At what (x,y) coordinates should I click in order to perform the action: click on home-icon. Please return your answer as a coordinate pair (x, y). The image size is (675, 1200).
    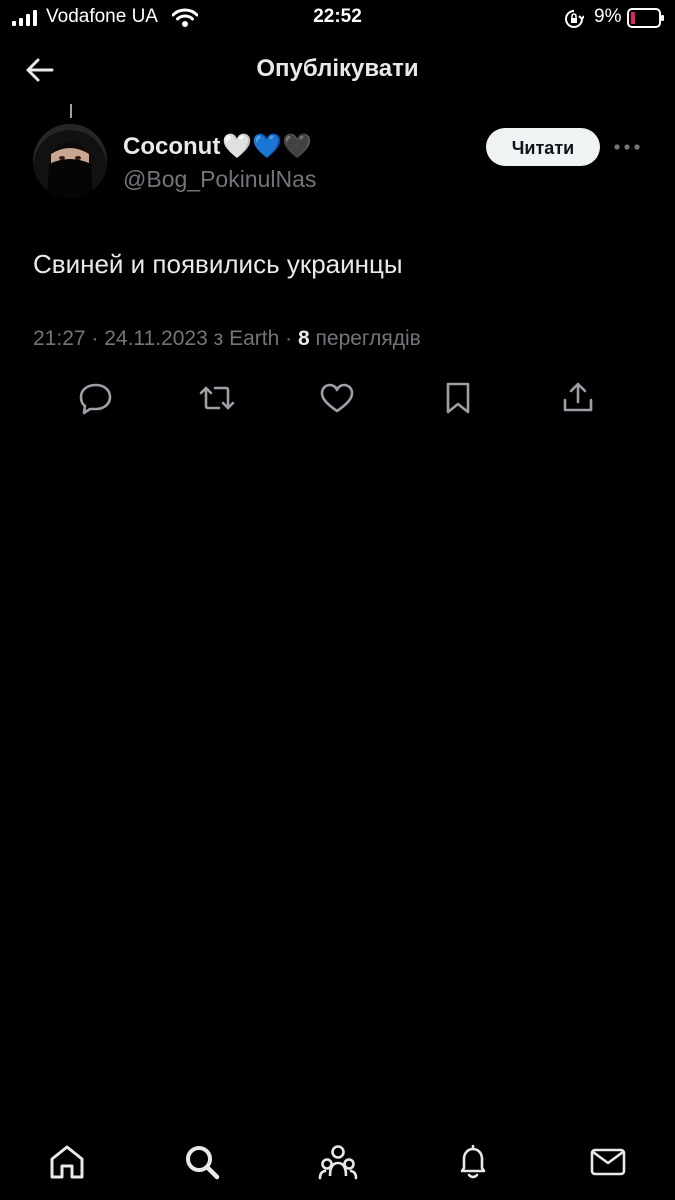
    Looking at the image, I should click on (67, 1162).